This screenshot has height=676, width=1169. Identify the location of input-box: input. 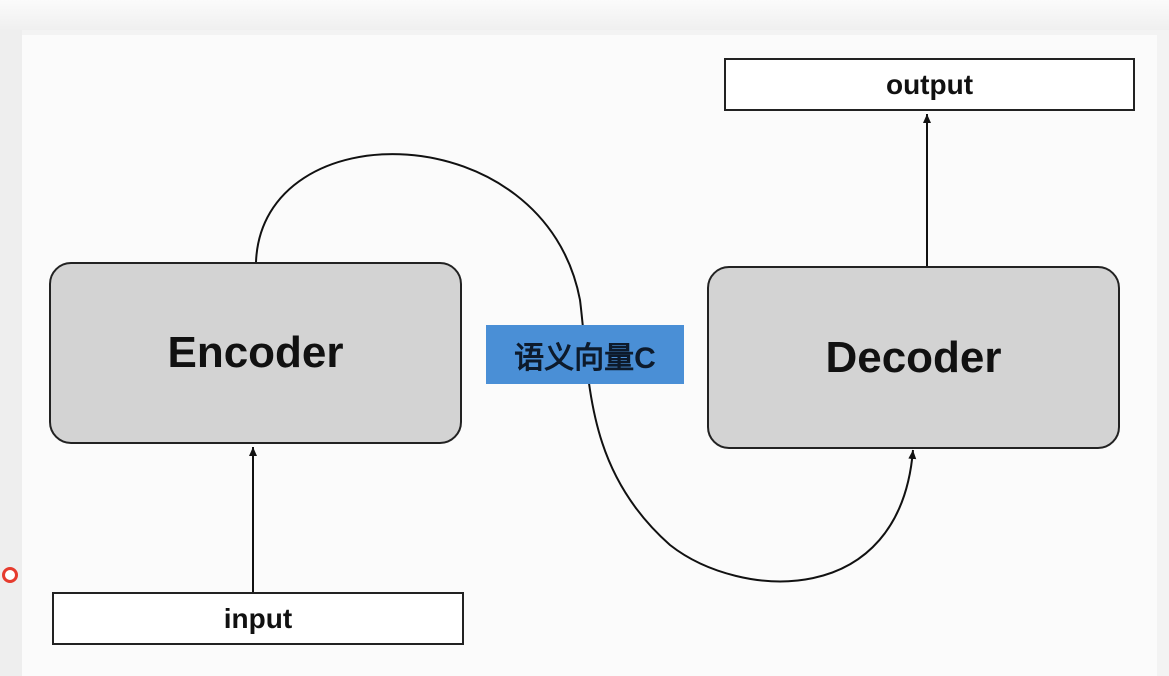
(258, 618).